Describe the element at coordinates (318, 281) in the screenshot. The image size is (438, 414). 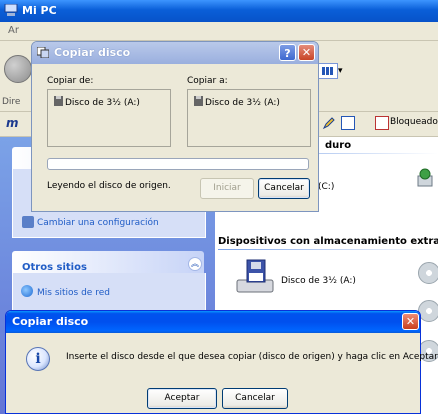
I see `floppy-drive-label: Disco de 3½ (A:)` at that location.